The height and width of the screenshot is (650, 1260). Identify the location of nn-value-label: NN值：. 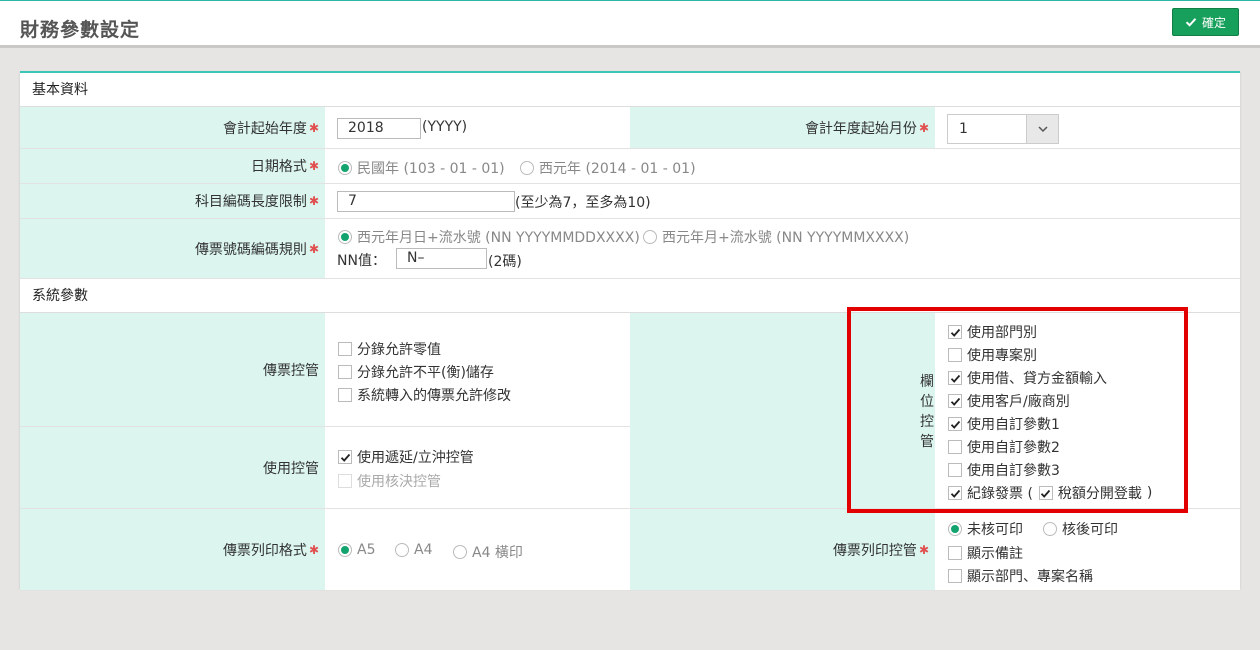
(361, 261).